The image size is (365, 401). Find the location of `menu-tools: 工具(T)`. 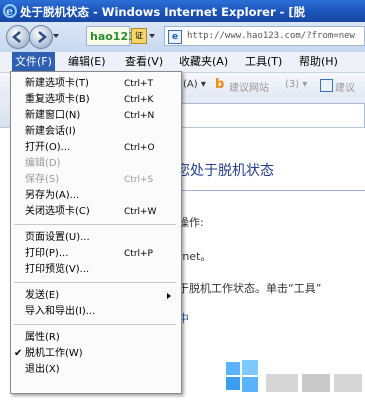

menu-tools: 工具(T) is located at coordinates (263, 62).